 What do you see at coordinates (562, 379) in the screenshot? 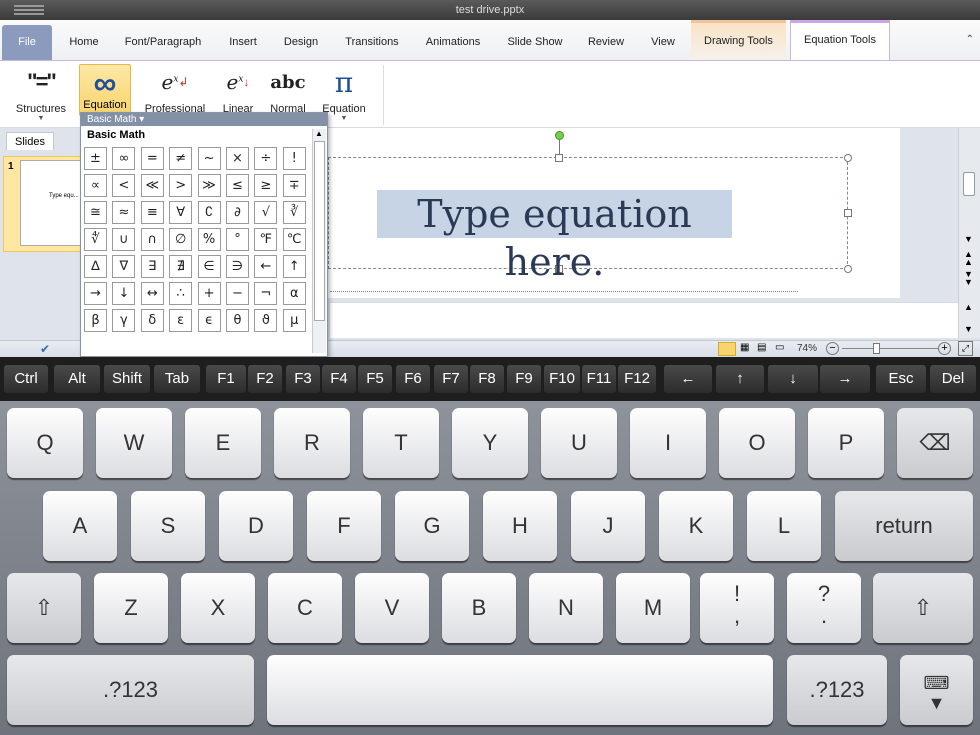
I see `key-f10: F10` at bounding box center [562, 379].